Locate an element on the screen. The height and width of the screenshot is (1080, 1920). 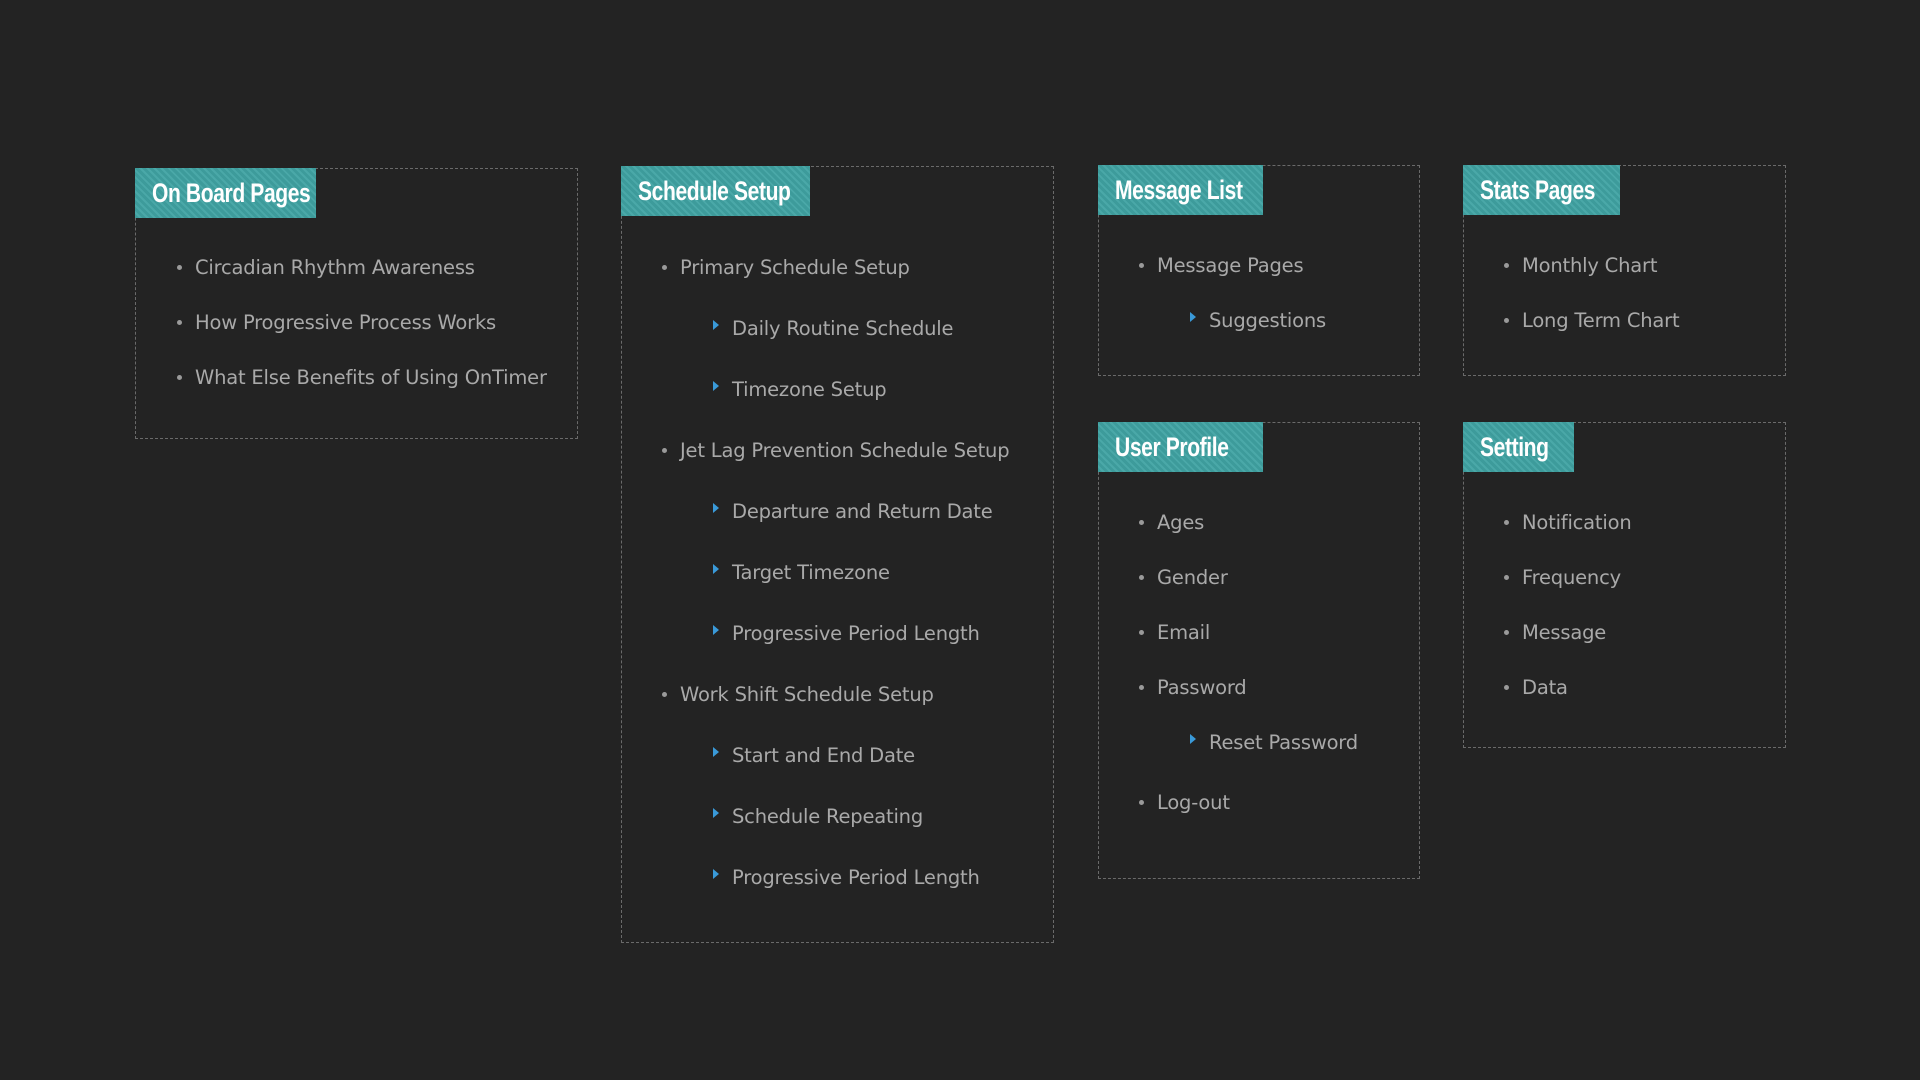
item-label: Timezone Setup is located at coordinates (809, 389).